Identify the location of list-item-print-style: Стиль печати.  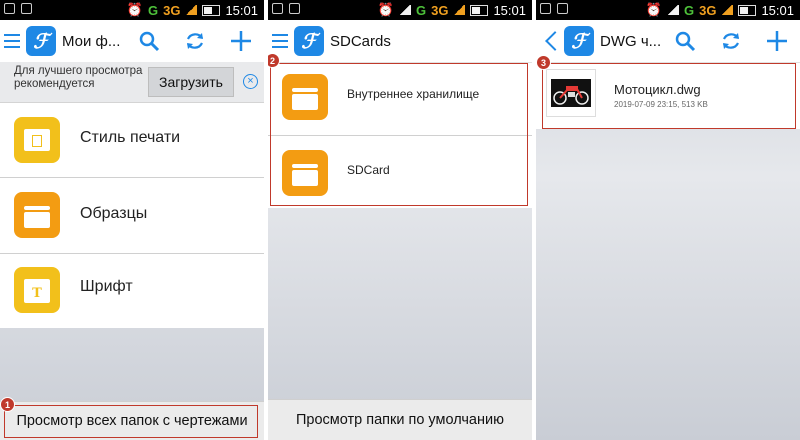
(132, 140).